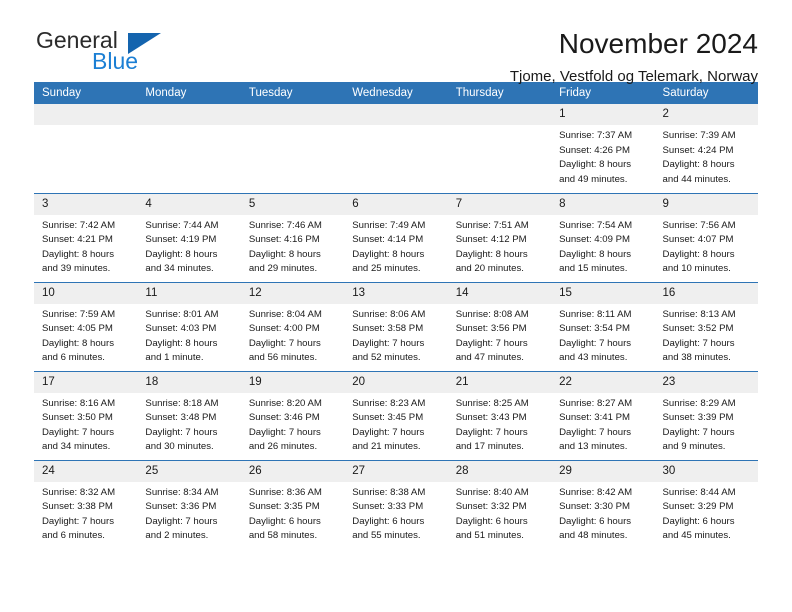 The width and height of the screenshot is (792, 612). Describe the element at coordinates (699, 492) in the screenshot. I see `sunrise-text: Sunrise: 8:44 AM` at that location.